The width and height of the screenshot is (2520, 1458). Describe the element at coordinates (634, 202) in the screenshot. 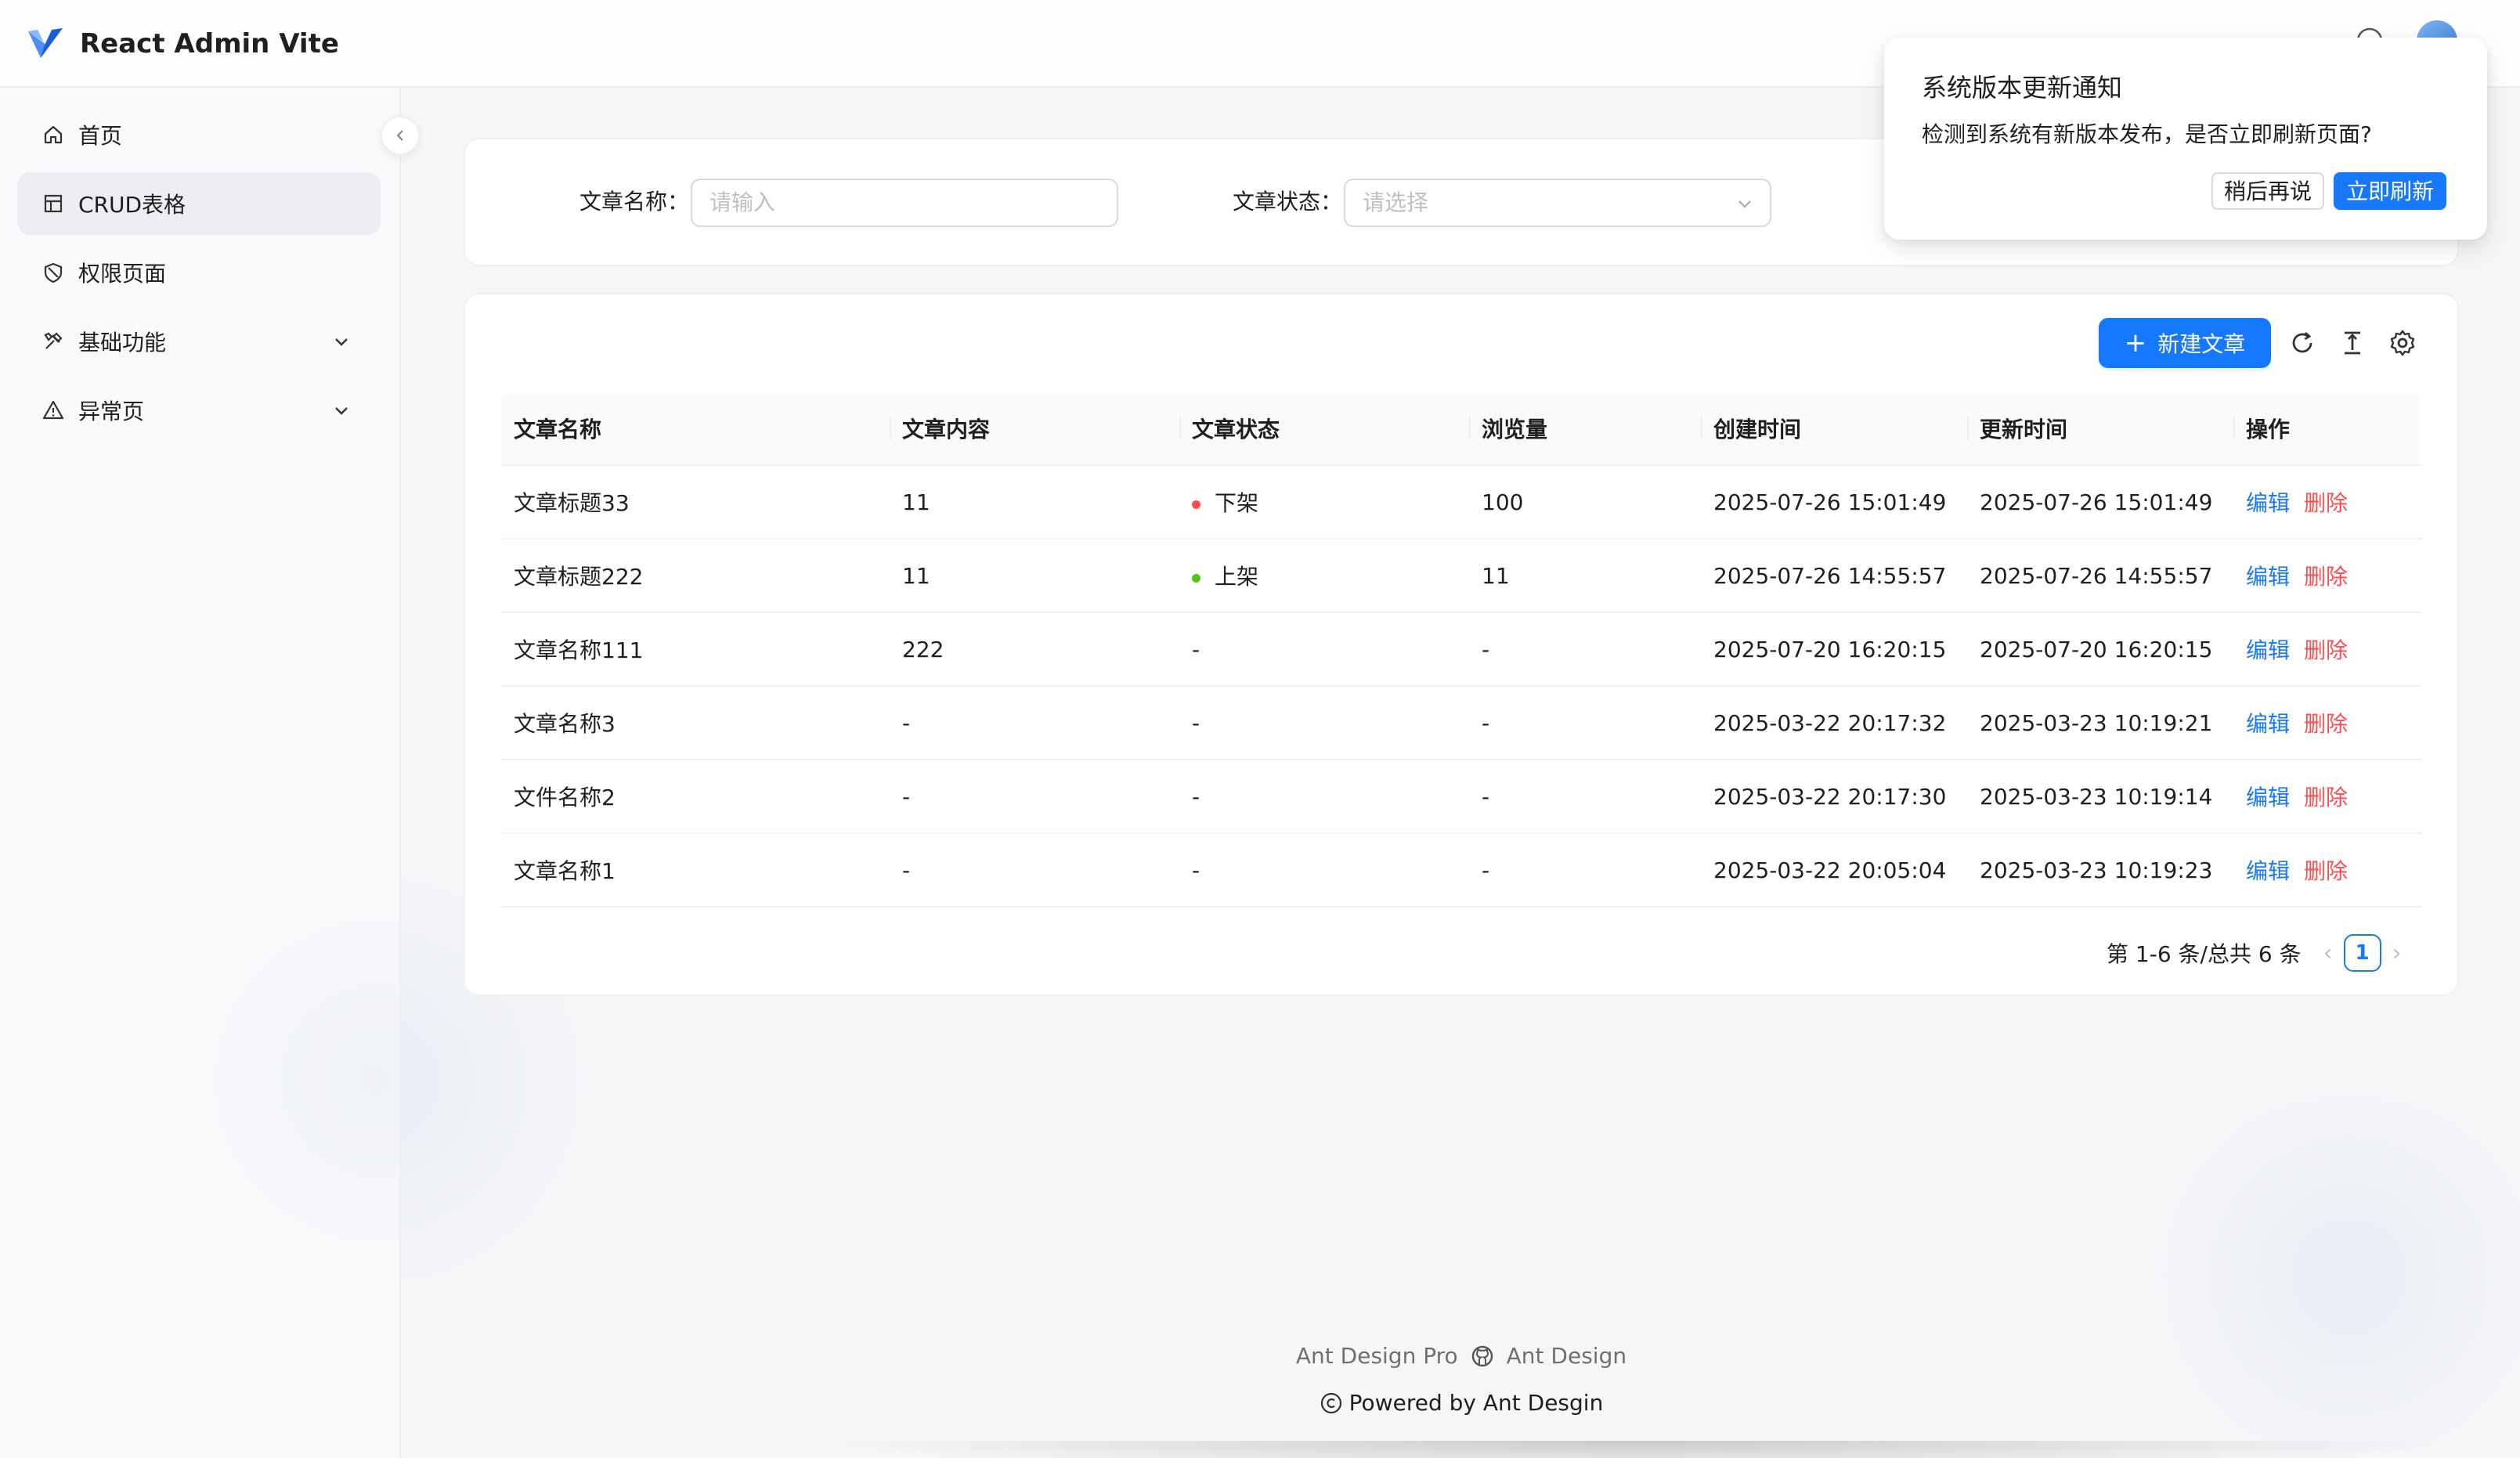

I see `article-name-label: 文章名称：` at that location.